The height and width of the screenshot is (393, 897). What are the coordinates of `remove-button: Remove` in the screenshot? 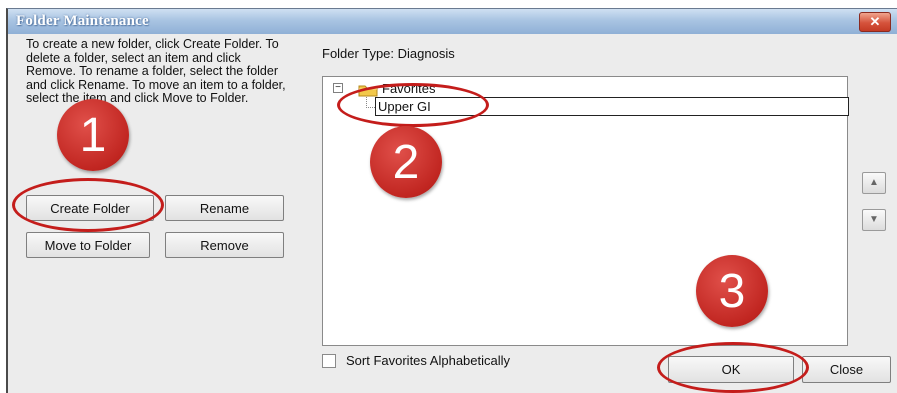 It's located at (224, 245).